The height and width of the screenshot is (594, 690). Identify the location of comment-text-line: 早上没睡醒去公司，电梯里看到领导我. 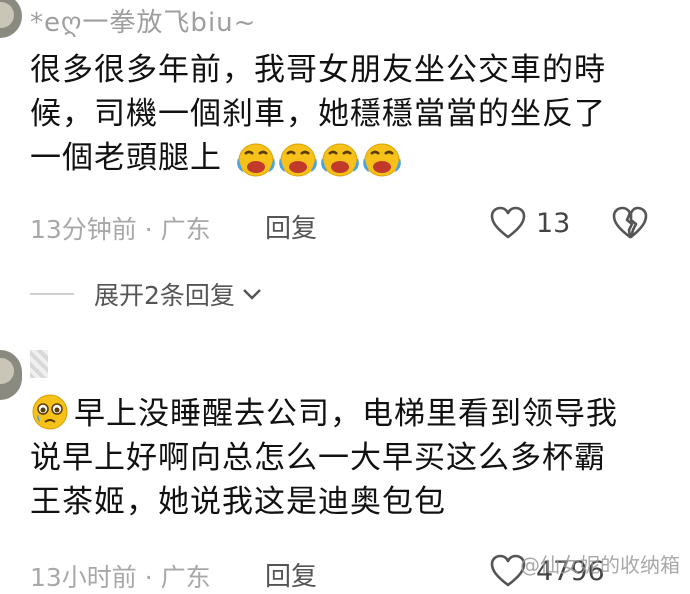
(340, 414).